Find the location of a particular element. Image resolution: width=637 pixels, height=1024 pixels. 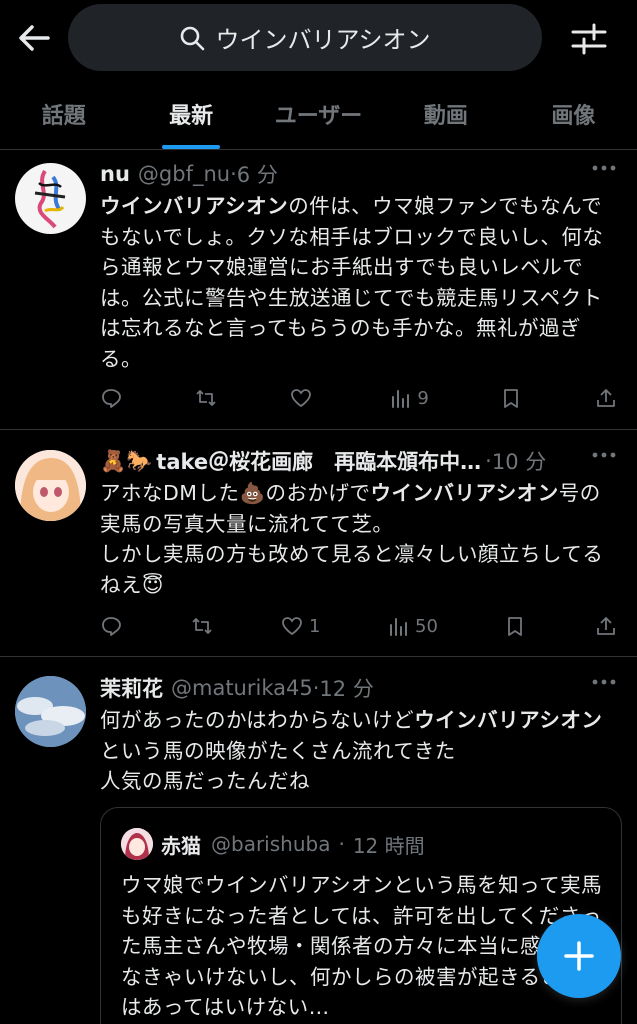

tab-images: 画像 is located at coordinates (573, 113).